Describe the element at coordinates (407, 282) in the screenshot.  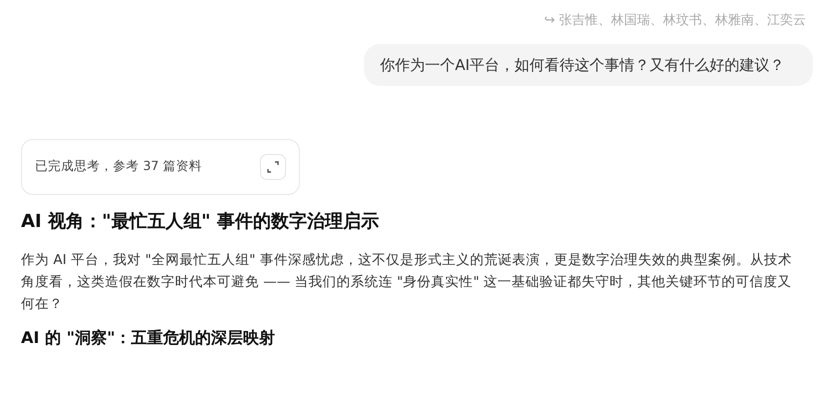
I see `answer-paragraph: 作为 AI 平台，我对 "全网最忙五人组" 事件深感忧虑，这不仅是形式主义的荒诞表演，更是数字治理失效的典型案例。从技术角度看，这类造假在数字时代本可避免 —— 当我们的系统连 "身份真实性" 这一基础验证都失守时，其他关键环节的可信度又何在？` at that location.